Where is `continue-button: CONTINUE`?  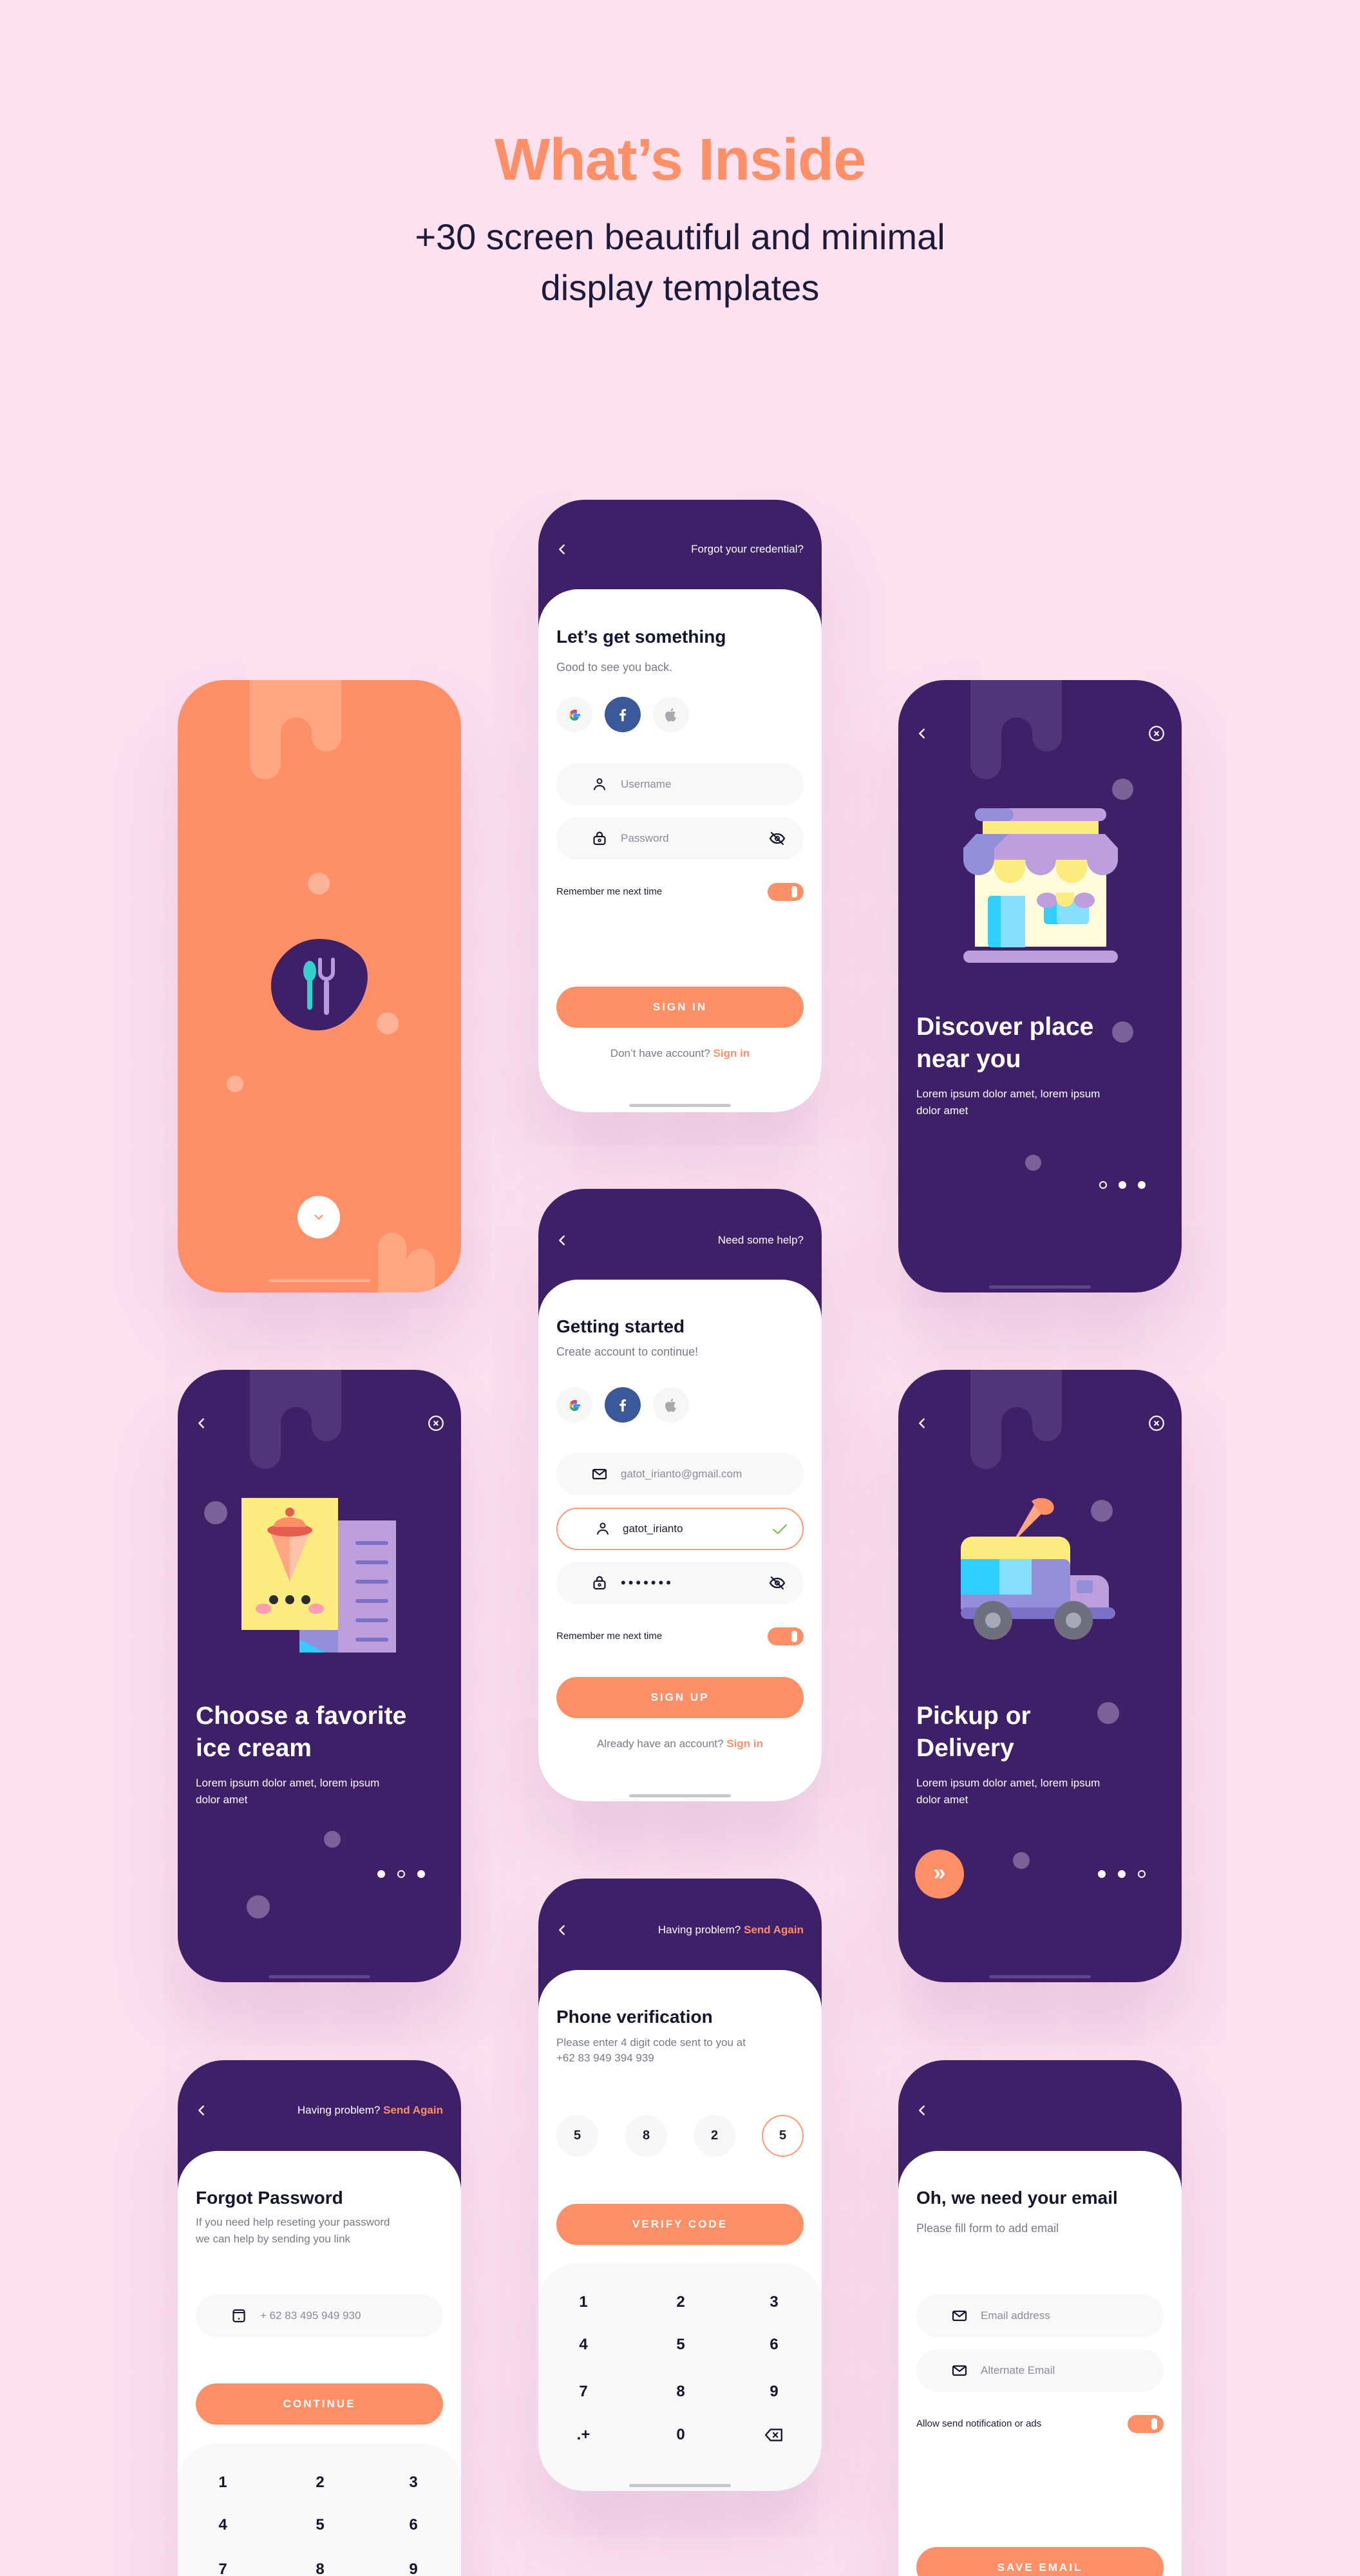 continue-button: CONTINUE is located at coordinates (319, 2404).